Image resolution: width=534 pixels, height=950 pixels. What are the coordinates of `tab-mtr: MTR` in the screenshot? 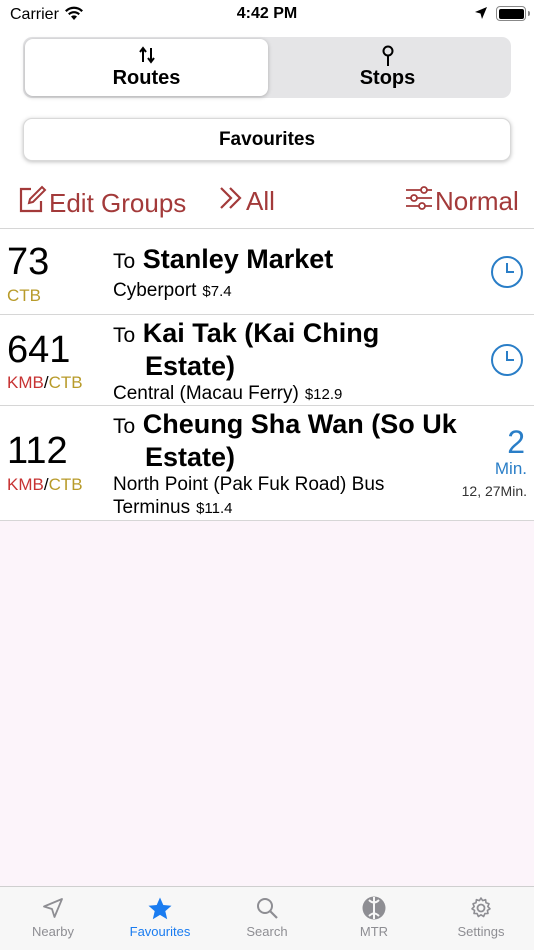 It's located at (374, 918).